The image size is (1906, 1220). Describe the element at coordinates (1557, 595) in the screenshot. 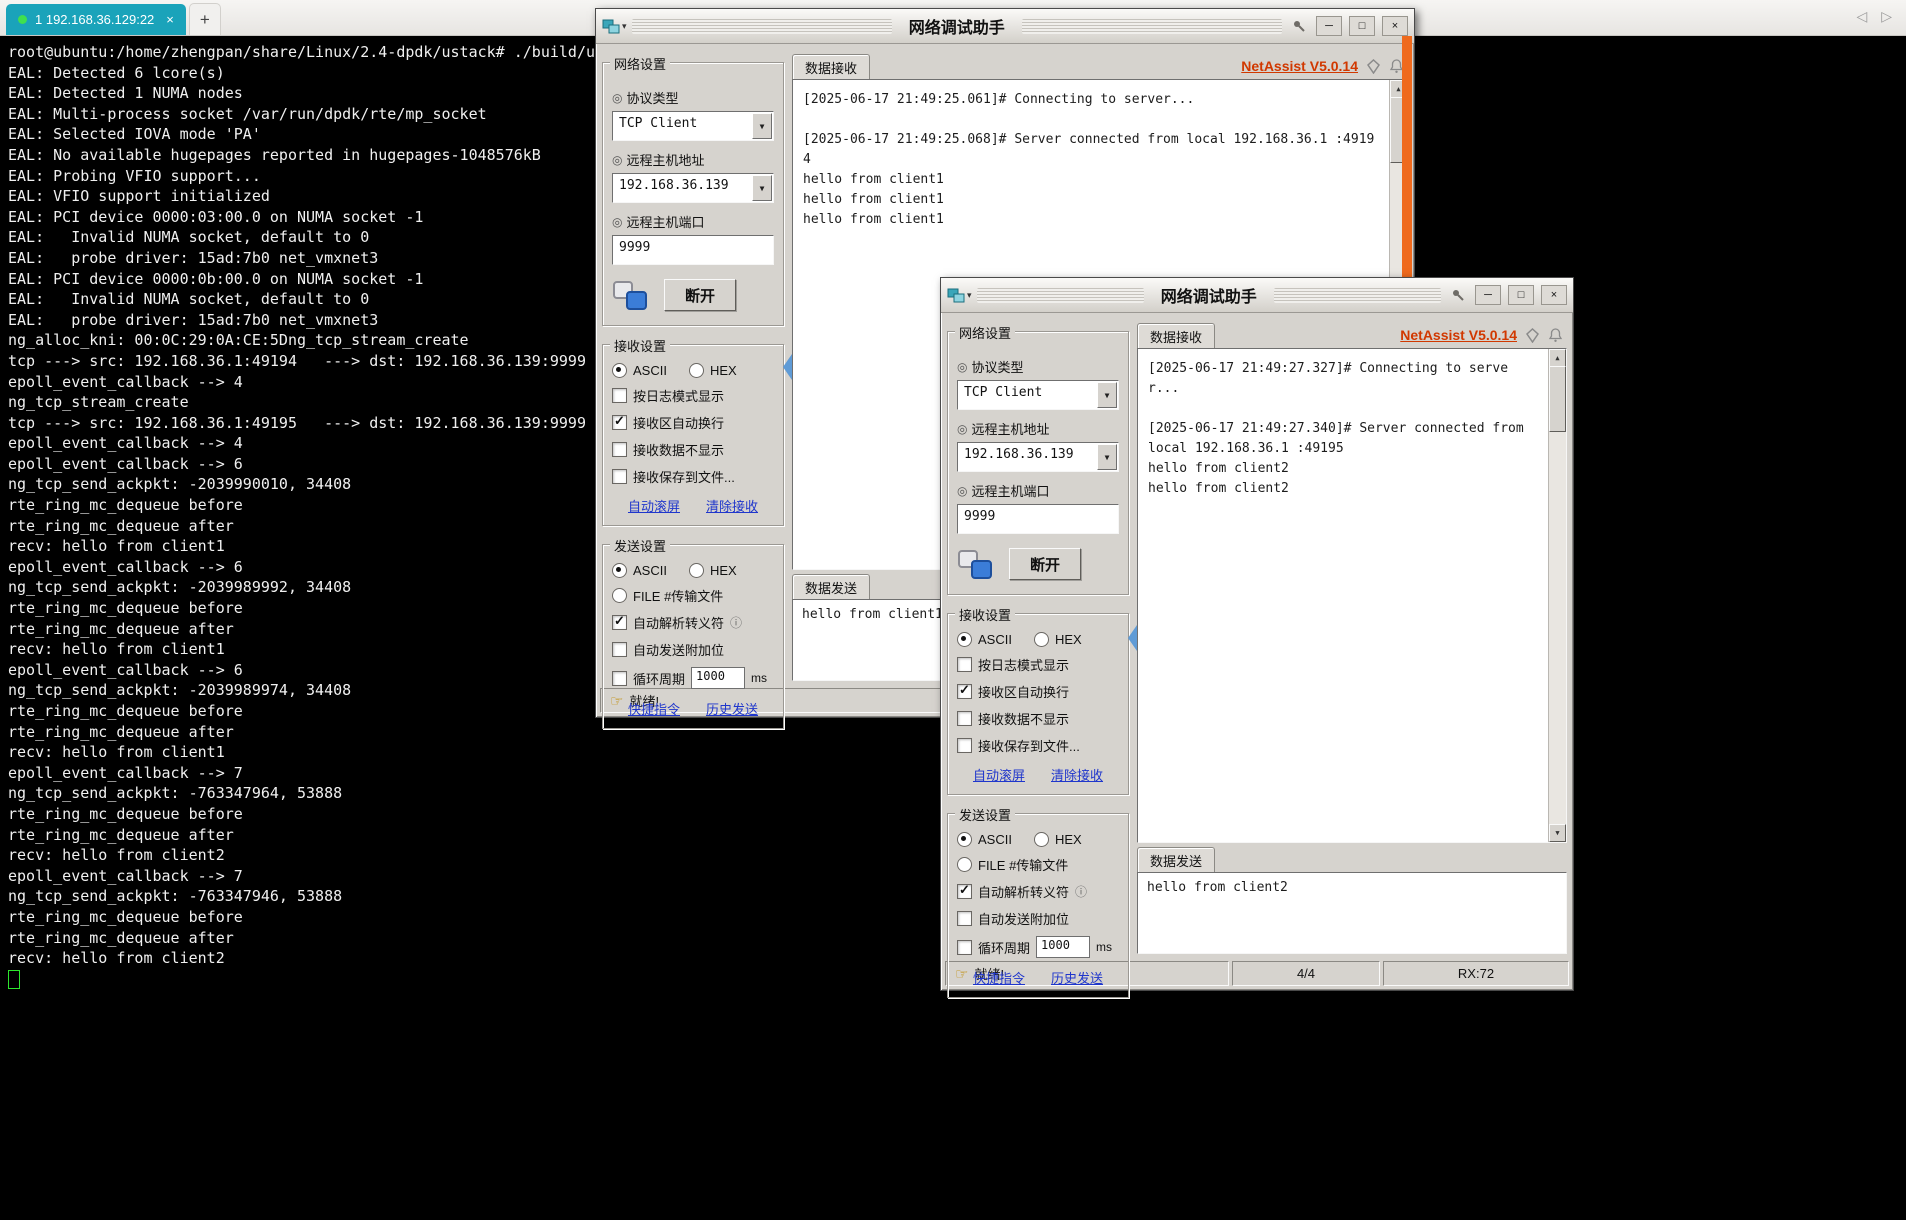

I see `scrollbar: ▲ ▼` at that location.